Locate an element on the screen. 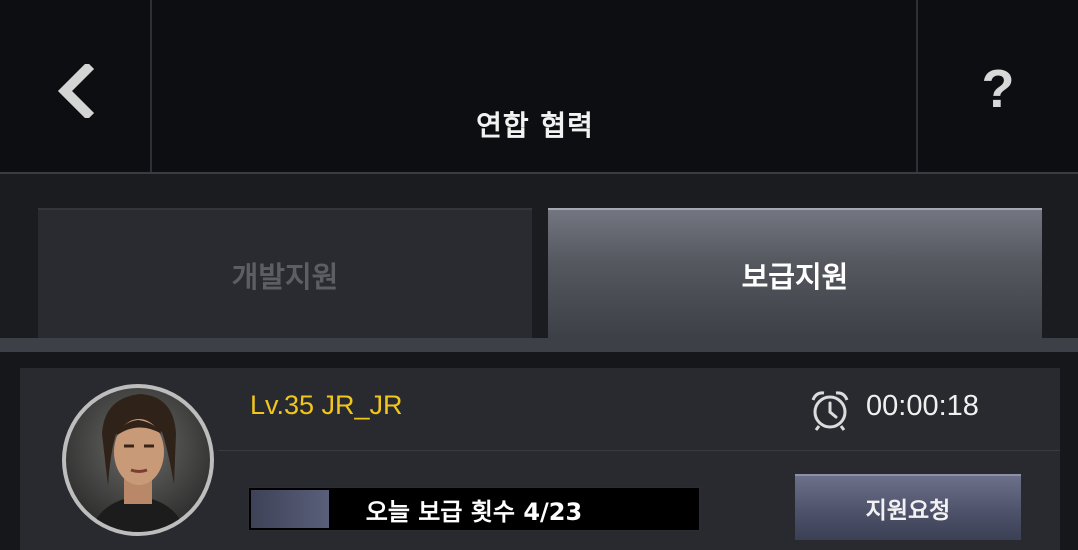 This screenshot has width=1078, height=550. alarm-clock-icon is located at coordinates (830, 411).